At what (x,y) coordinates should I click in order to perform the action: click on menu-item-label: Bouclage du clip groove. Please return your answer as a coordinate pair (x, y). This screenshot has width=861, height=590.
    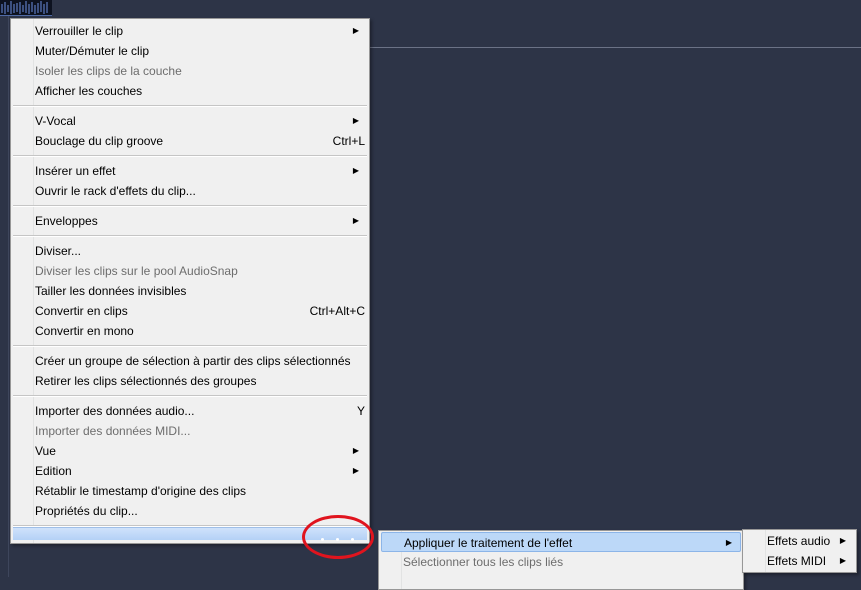
    Looking at the image, I should click on (99, 141).